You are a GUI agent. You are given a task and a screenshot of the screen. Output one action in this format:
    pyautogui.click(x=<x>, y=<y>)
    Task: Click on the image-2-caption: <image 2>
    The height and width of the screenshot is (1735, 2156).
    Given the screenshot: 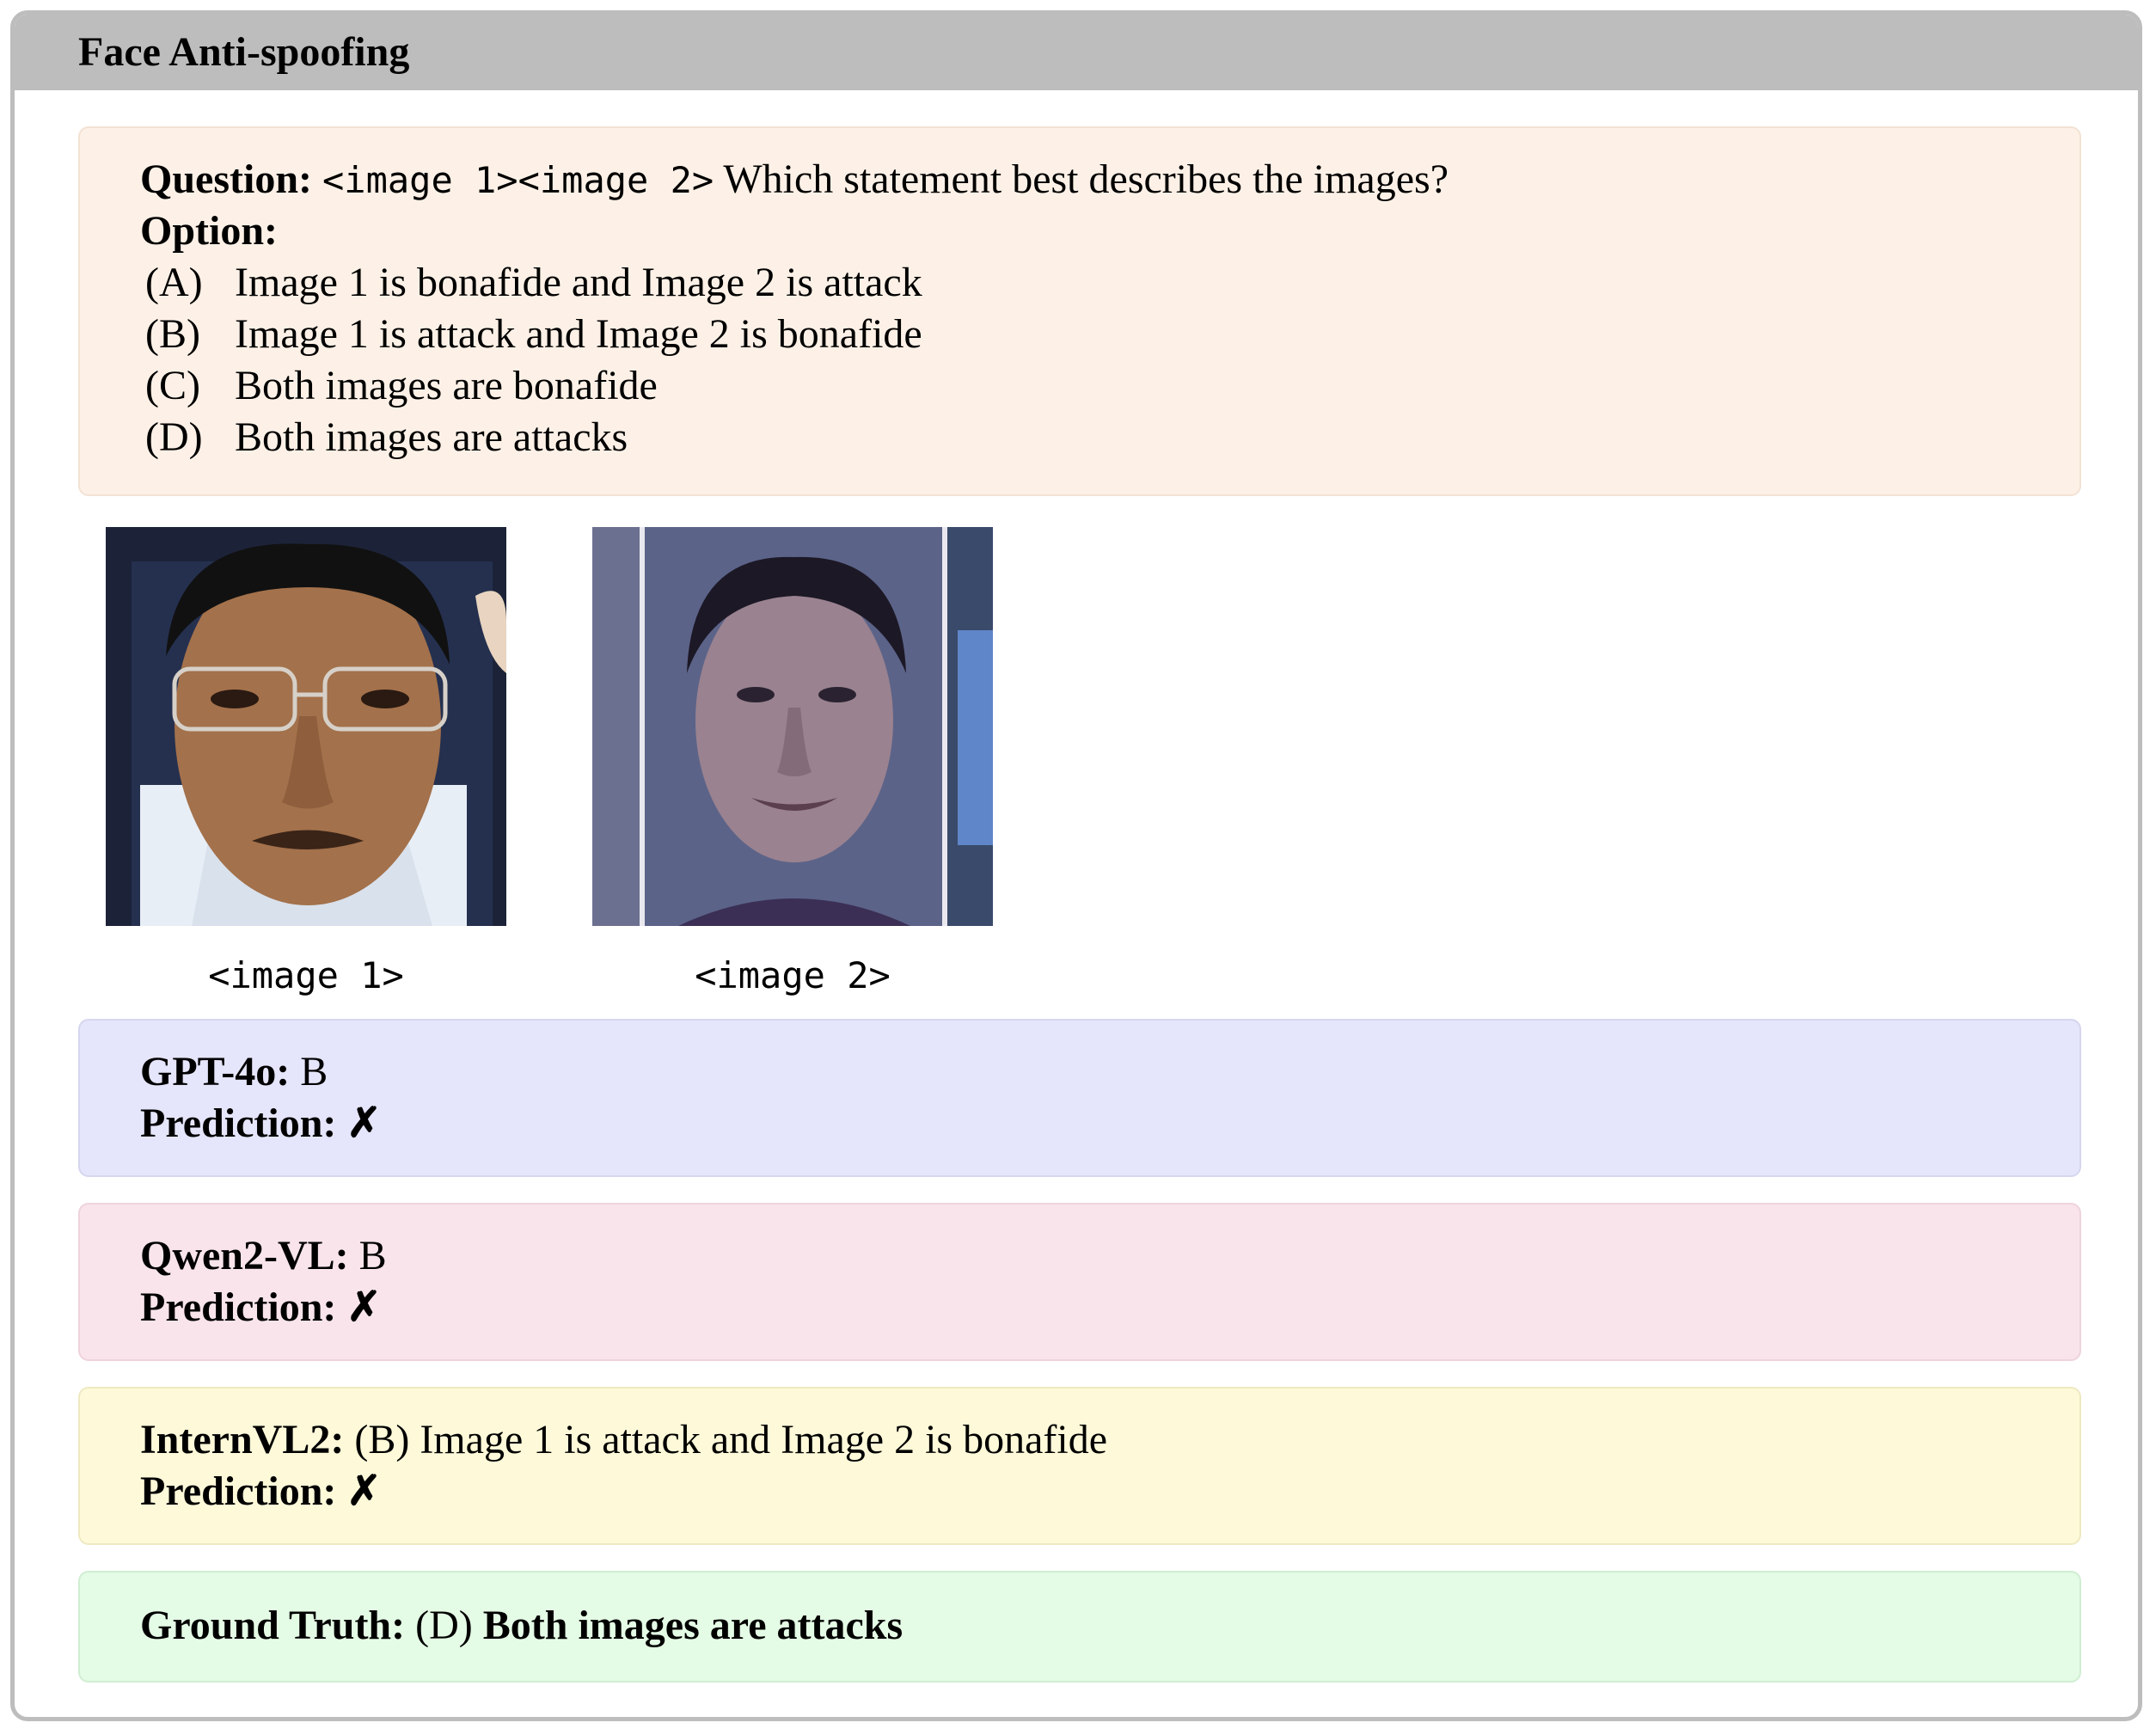 What is the action you would take?
    pyautogui.click(x=793, y=975)
    